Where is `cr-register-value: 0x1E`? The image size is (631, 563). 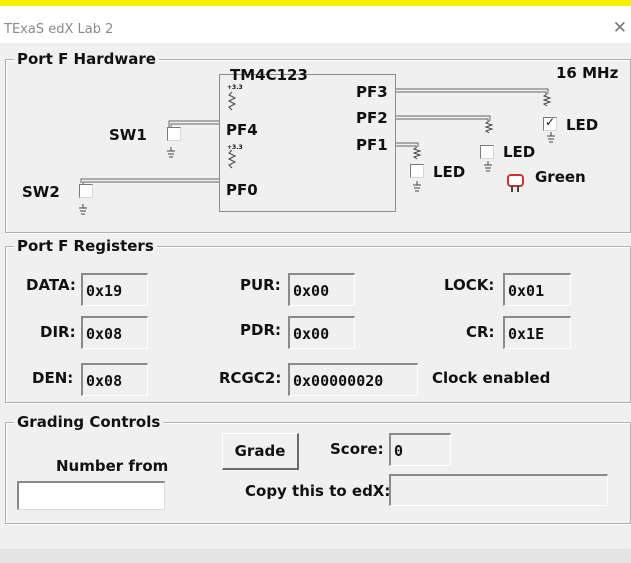 cr-register-value: 0x1E is located at coordinates (537, 332).